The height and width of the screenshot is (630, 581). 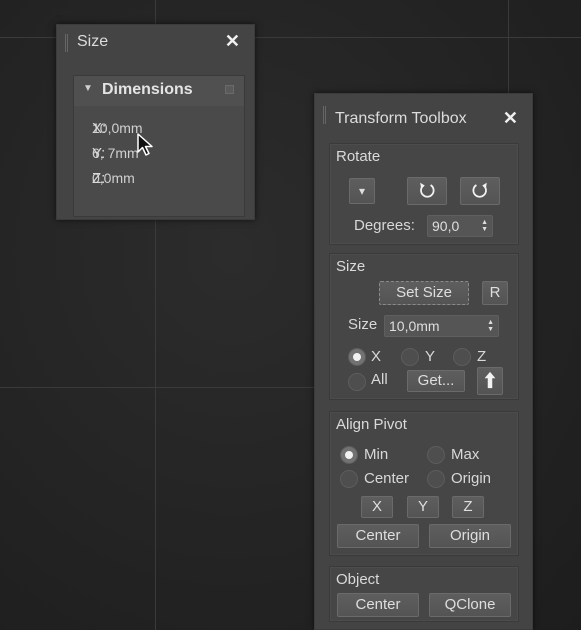 I want to click on degrees-spinner: 90,0 ▲ ▼, so click(x=460, y=226).